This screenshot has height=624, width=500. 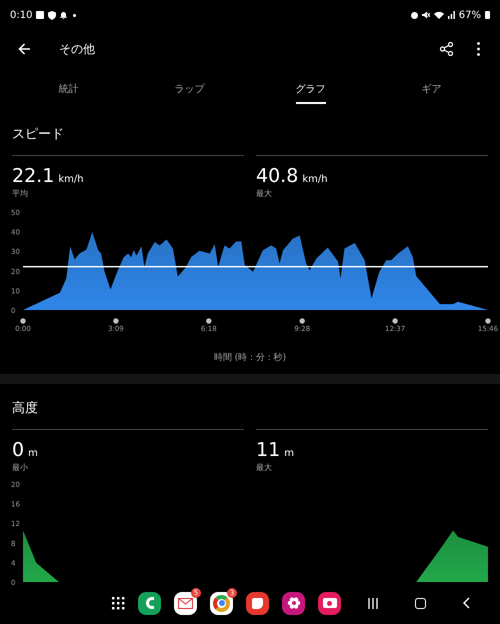 What do you see at coordinates (439, 15) in the screenshot?
I see `wifi-icon` at bounding box center [439, 15].